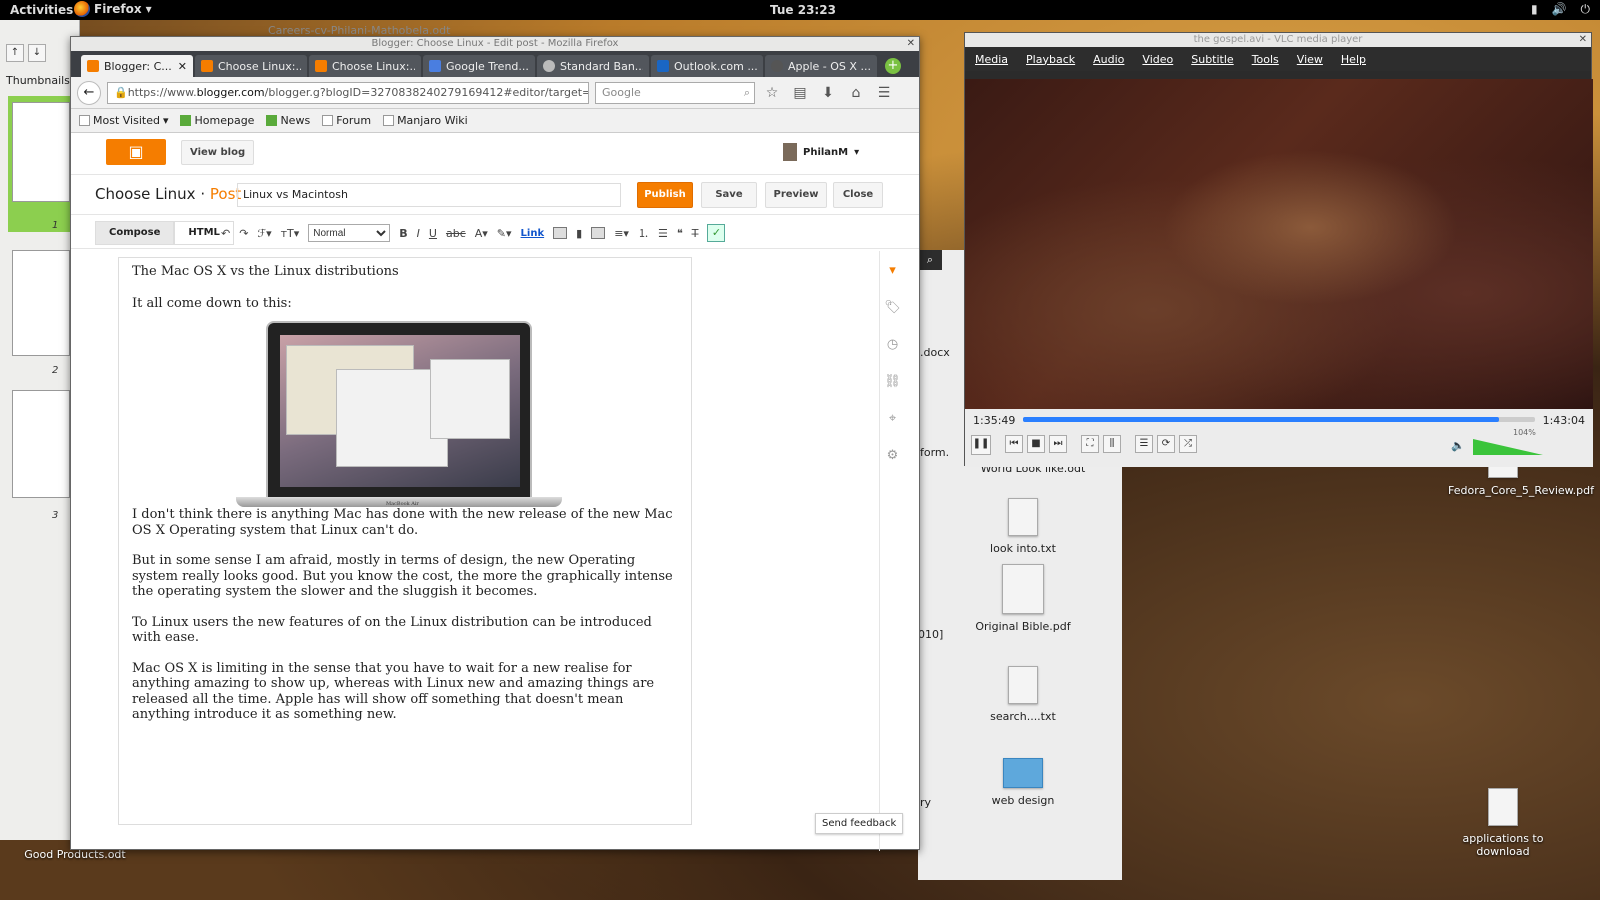 Image resolution: width=1600 pixels, height=900 pixels. What do you see at coordinates (1503, 823) in the screenshot?
I see `file-icon-applications: applications to download` at bounding box center [1503, 823].